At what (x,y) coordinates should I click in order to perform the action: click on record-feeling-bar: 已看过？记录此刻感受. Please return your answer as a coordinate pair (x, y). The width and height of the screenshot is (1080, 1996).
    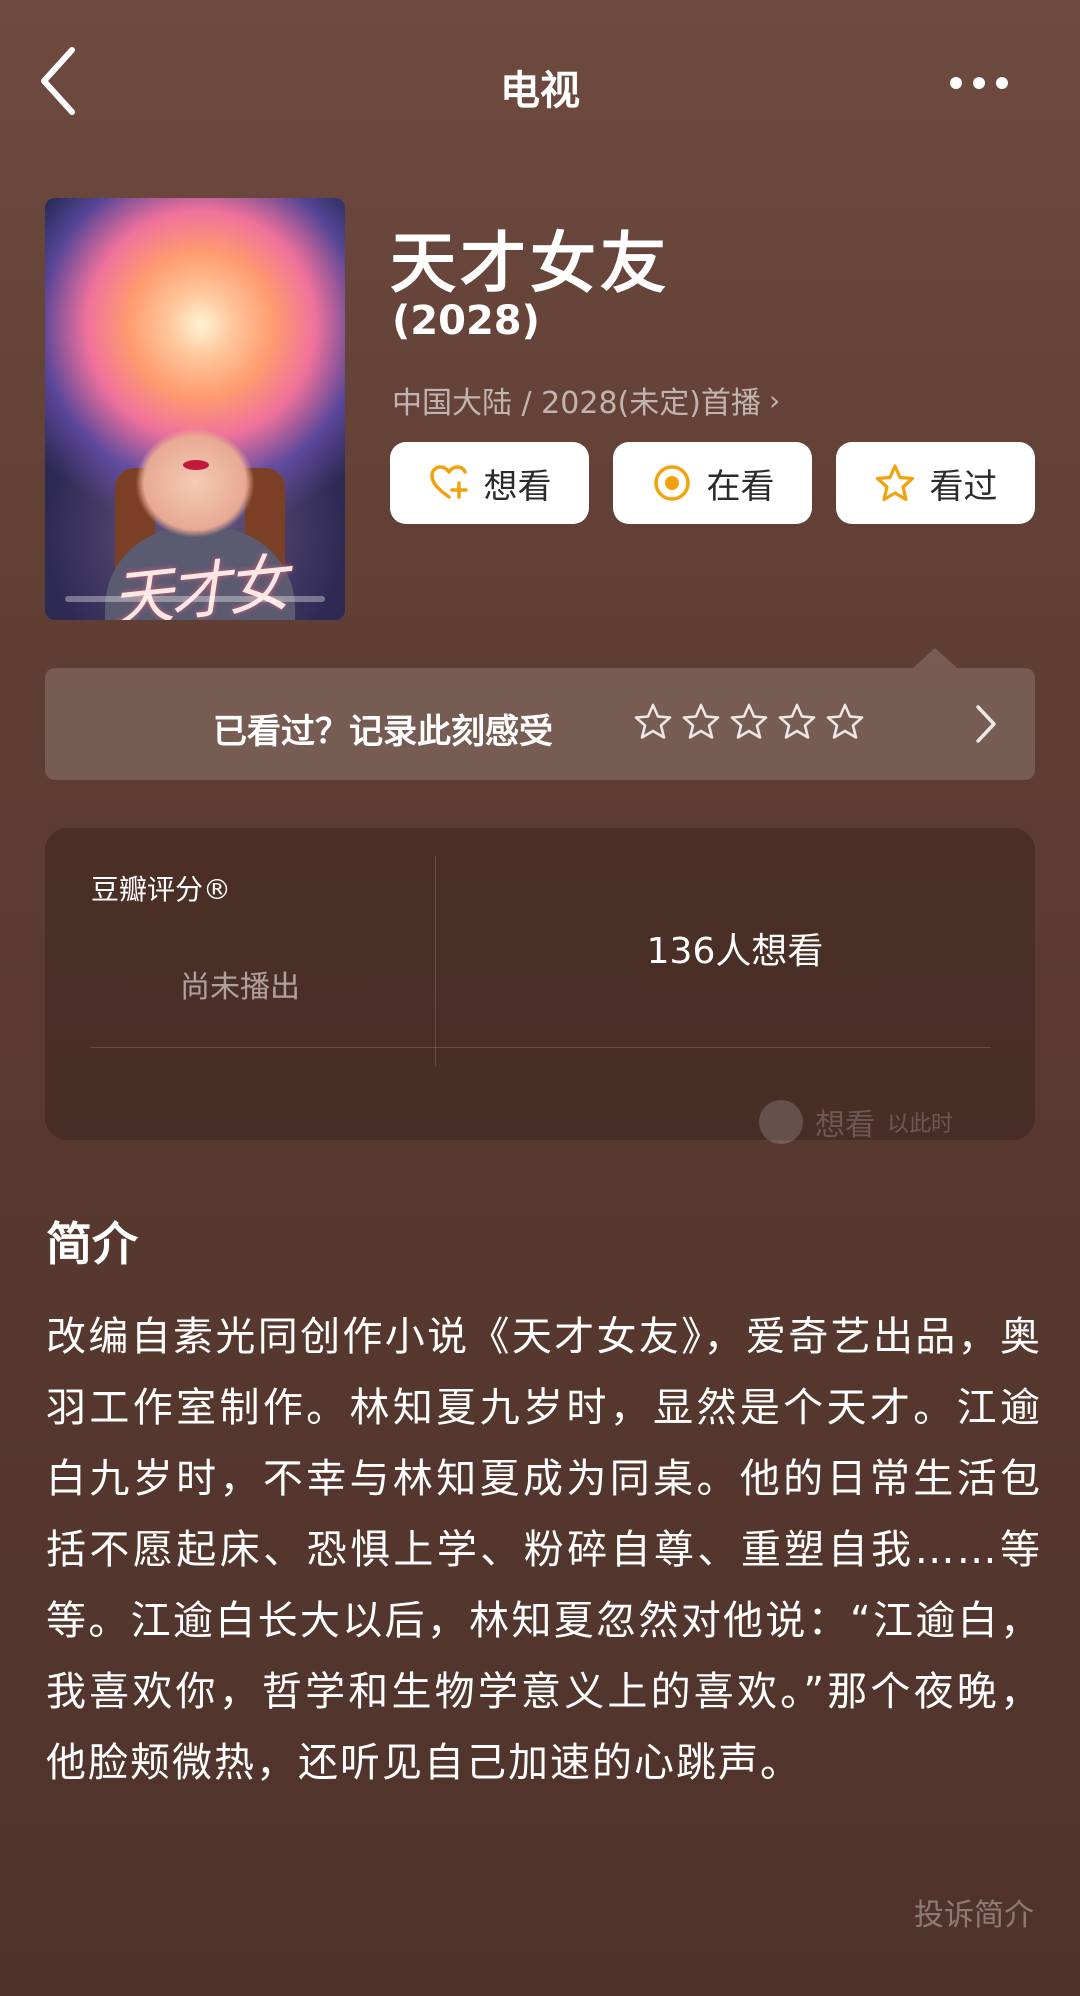
    Looking at the image, I should click on (540, 724).